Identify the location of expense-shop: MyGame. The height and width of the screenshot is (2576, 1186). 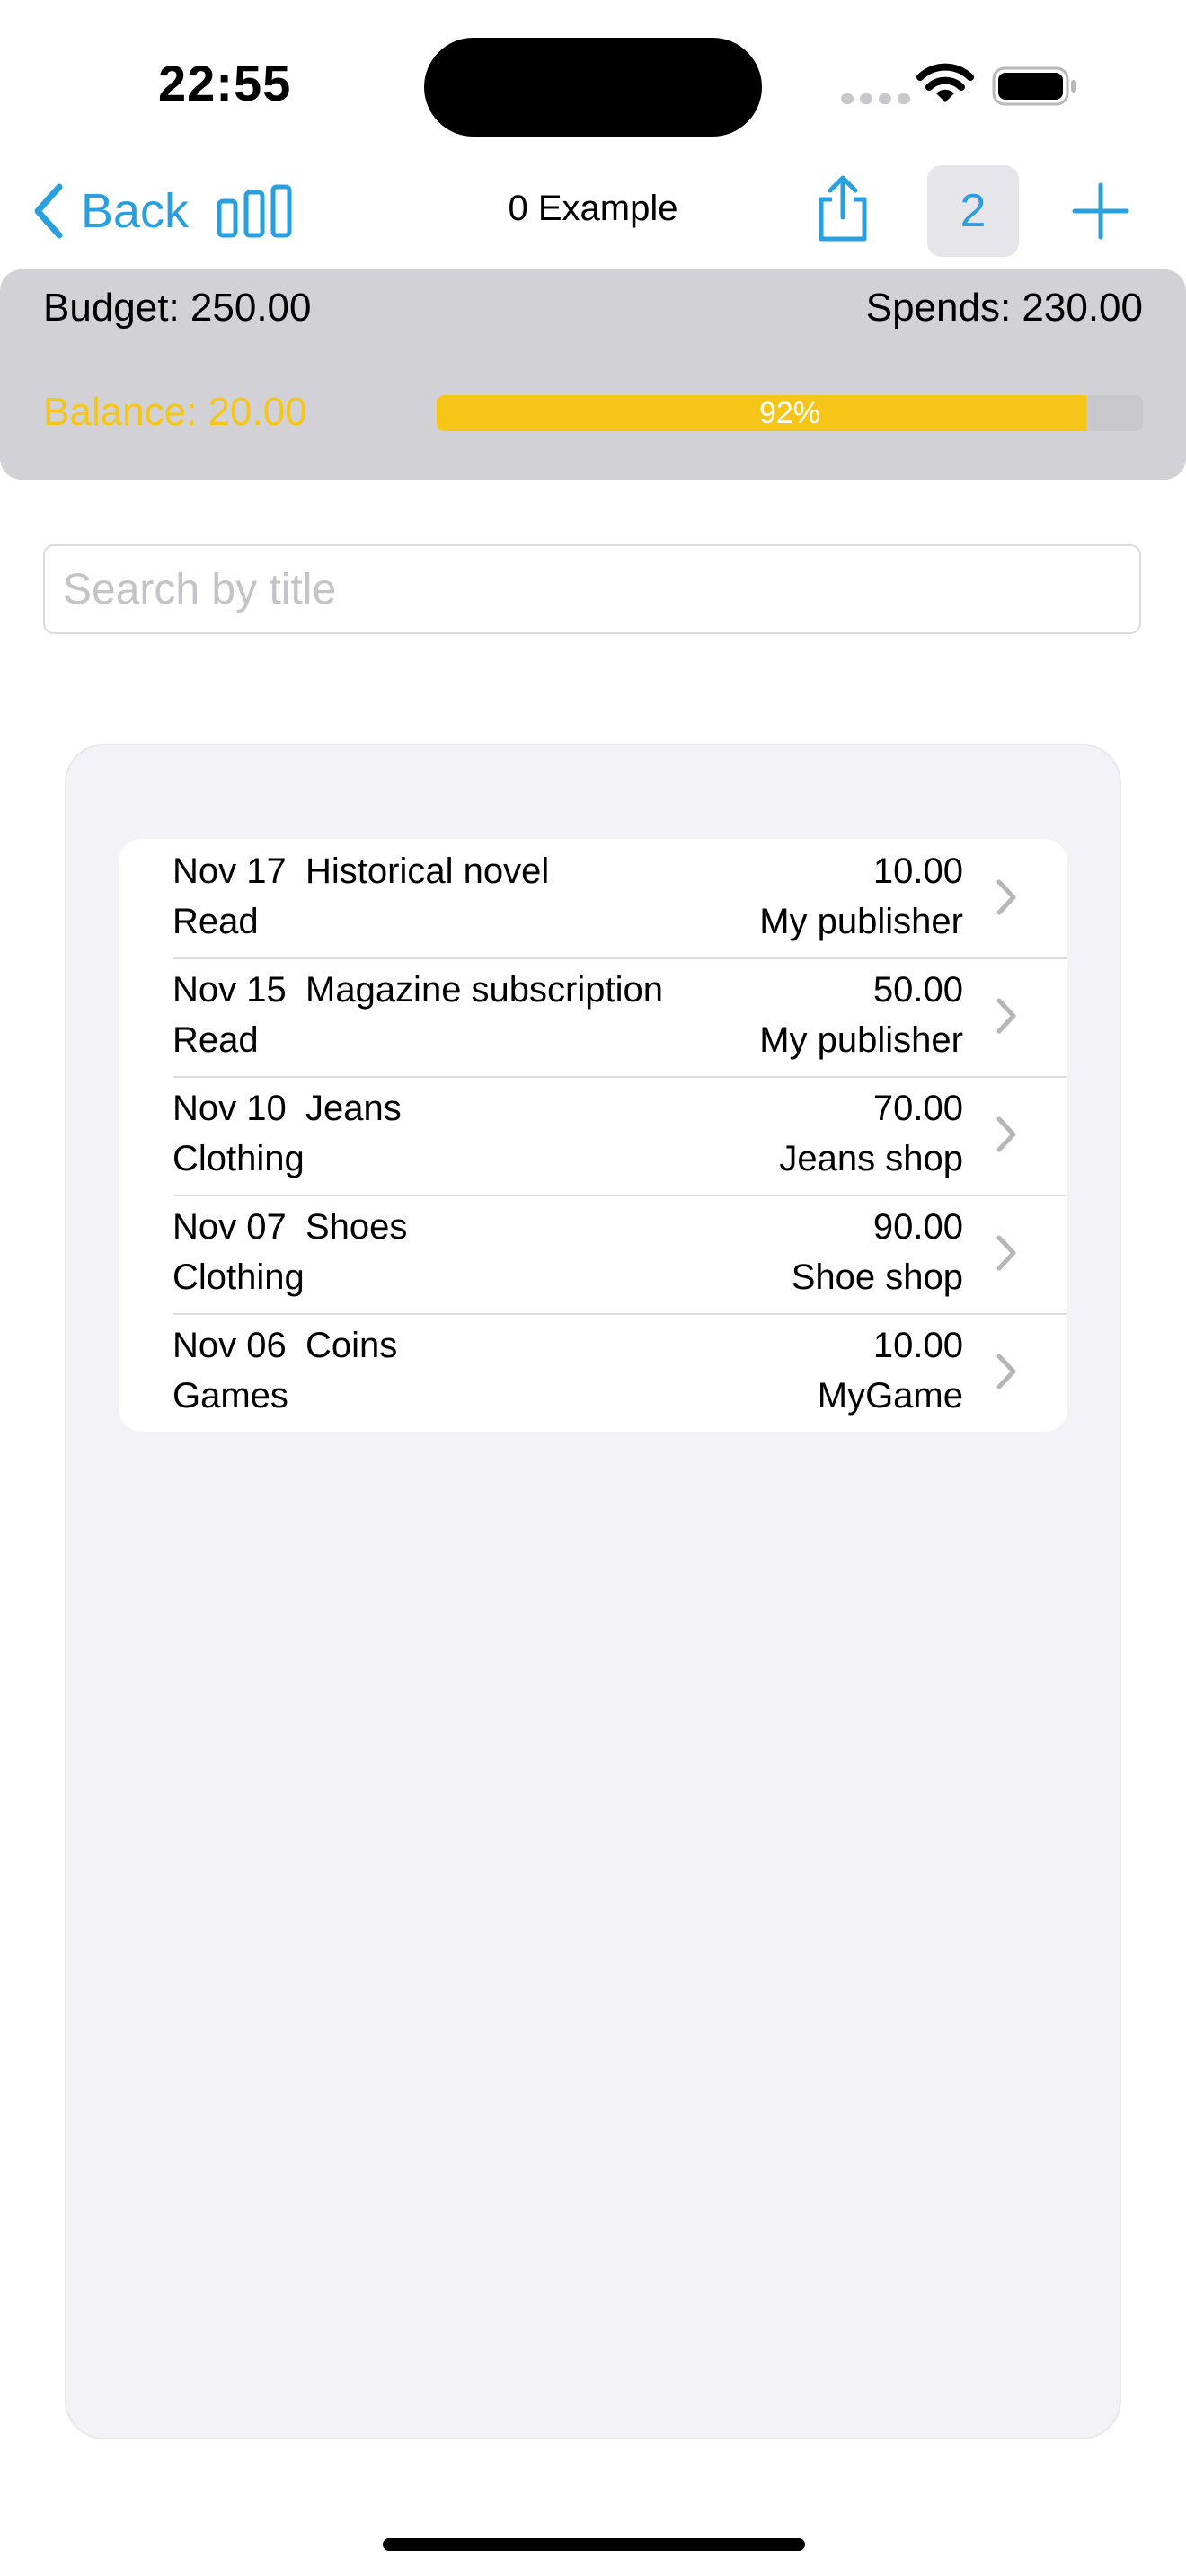
(890, 1396).